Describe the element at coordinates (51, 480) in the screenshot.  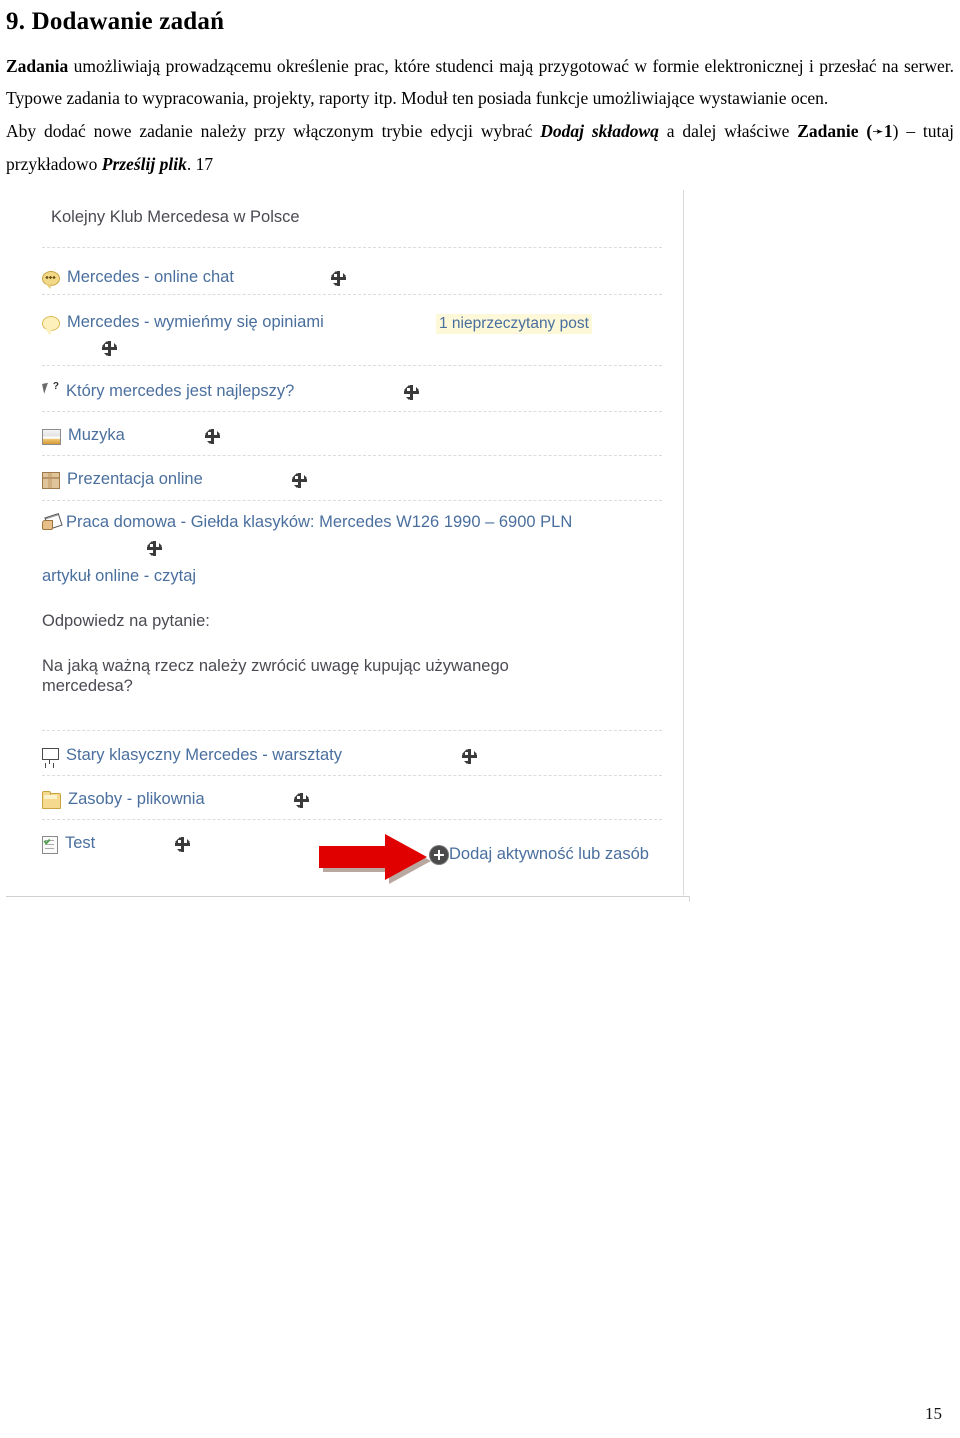
I see `scorm-package-icon` at that location.